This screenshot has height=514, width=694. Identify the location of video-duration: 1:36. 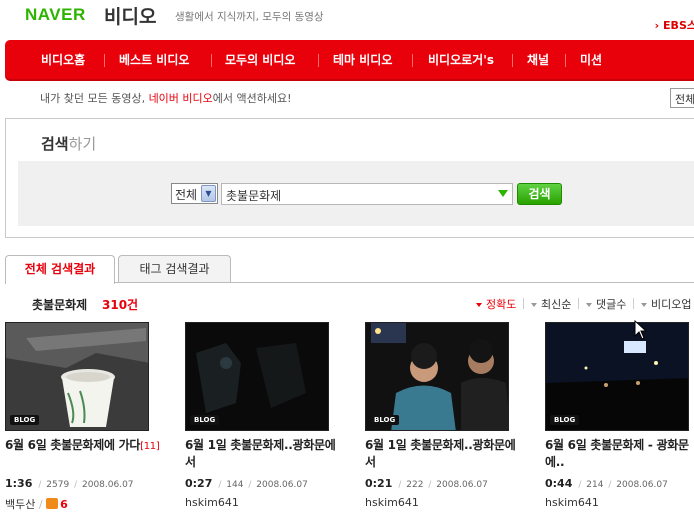
(19, 483).